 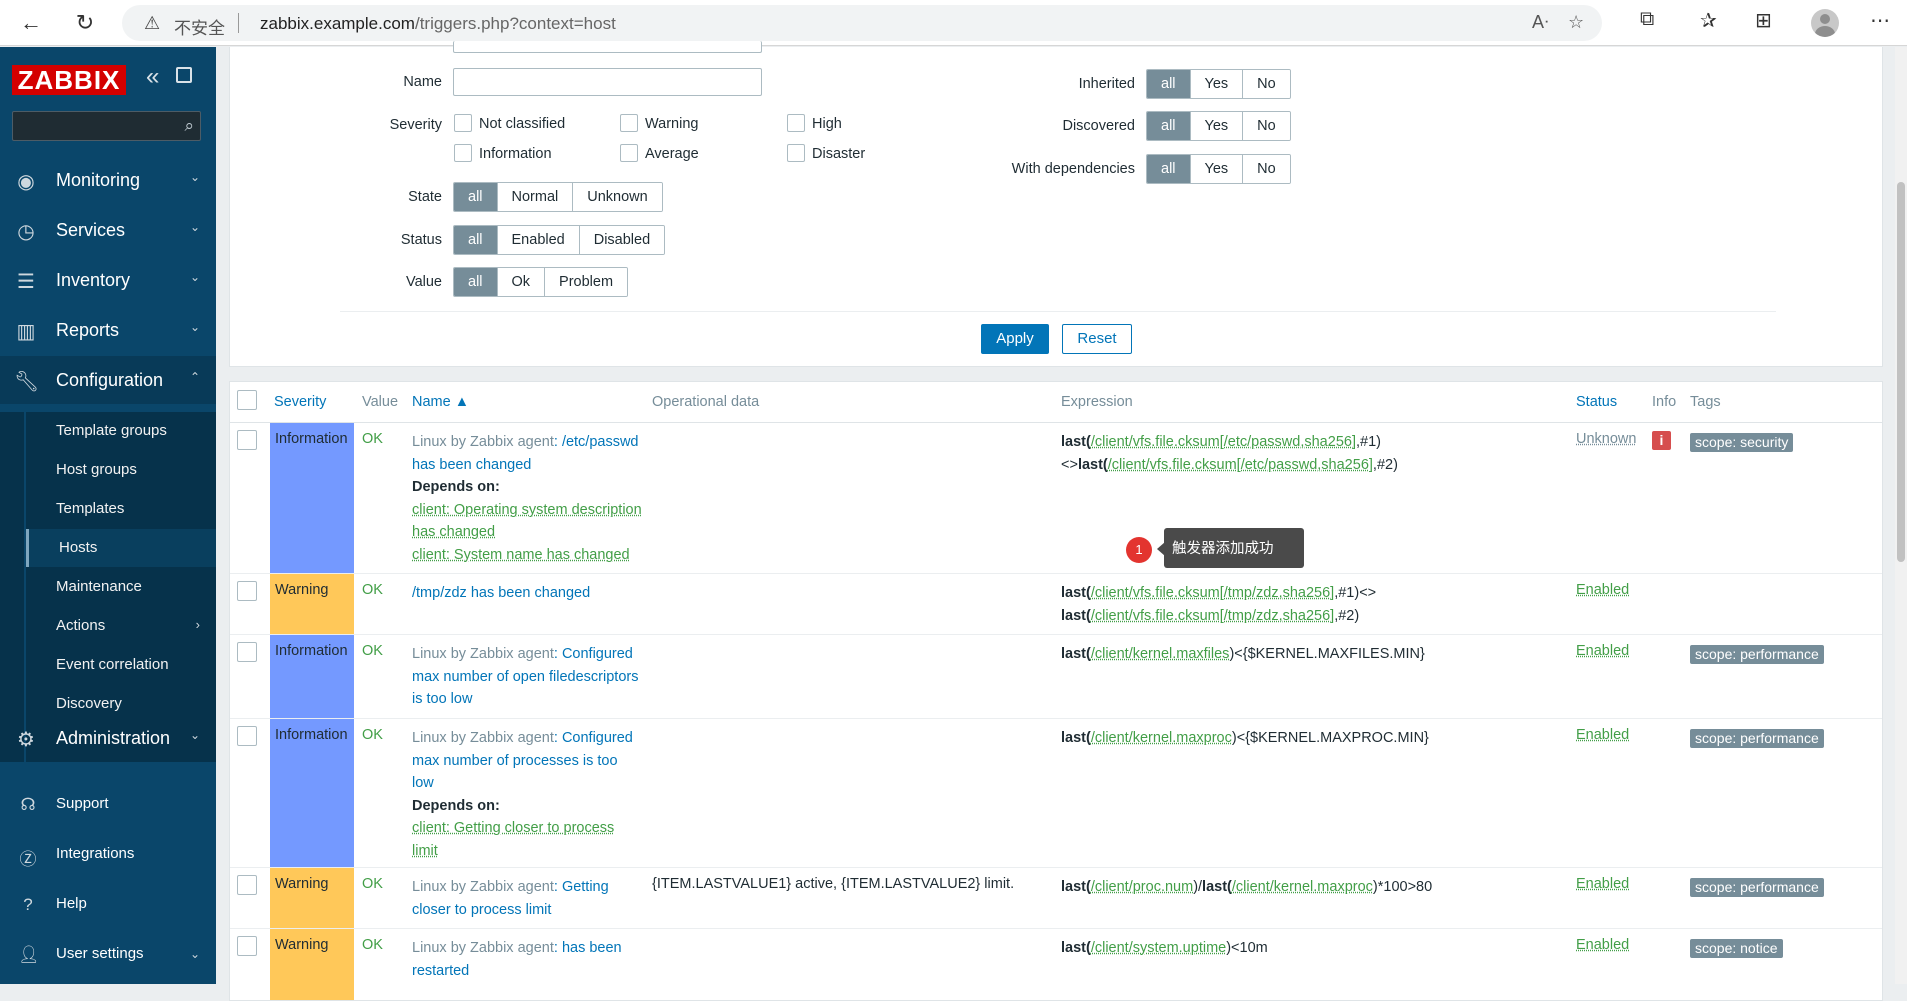 I want to click on scrollbar-thumb, so click(x=1901, y=372).